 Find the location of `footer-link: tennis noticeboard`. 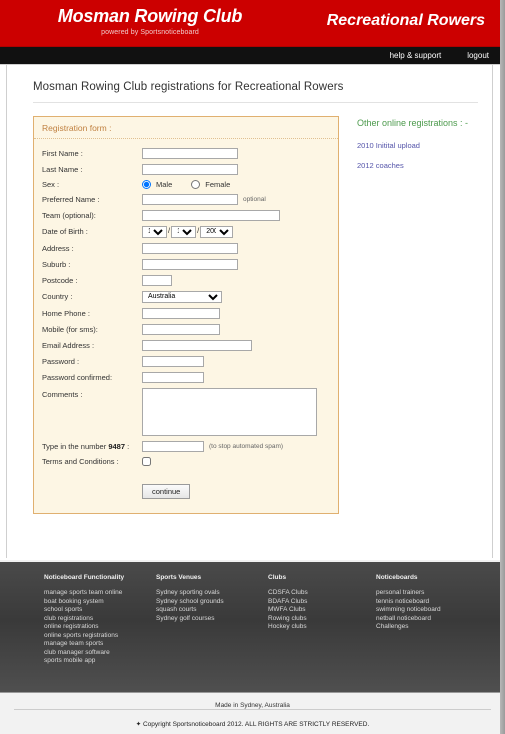

footer-link: tennis noticeboard is located at coordinates (432, 602).